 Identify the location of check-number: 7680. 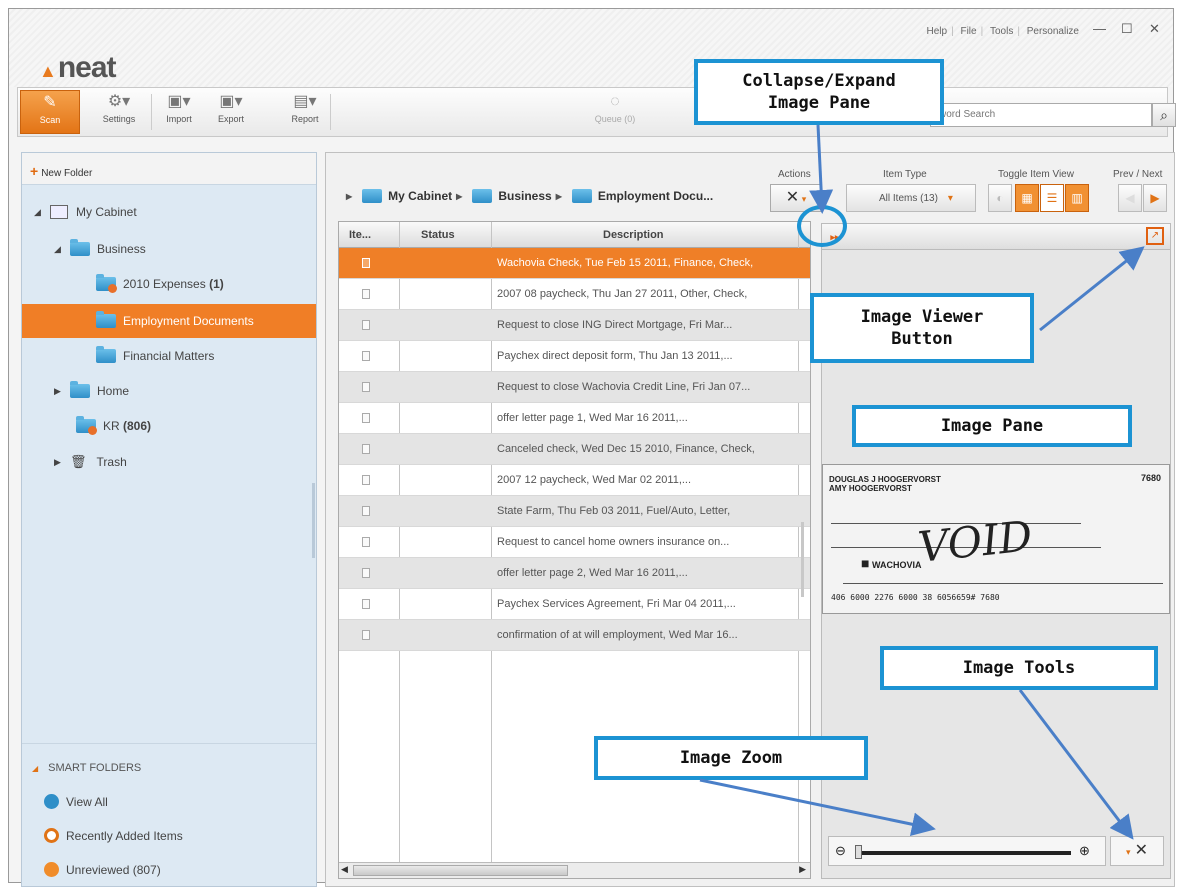
(1150, 478).